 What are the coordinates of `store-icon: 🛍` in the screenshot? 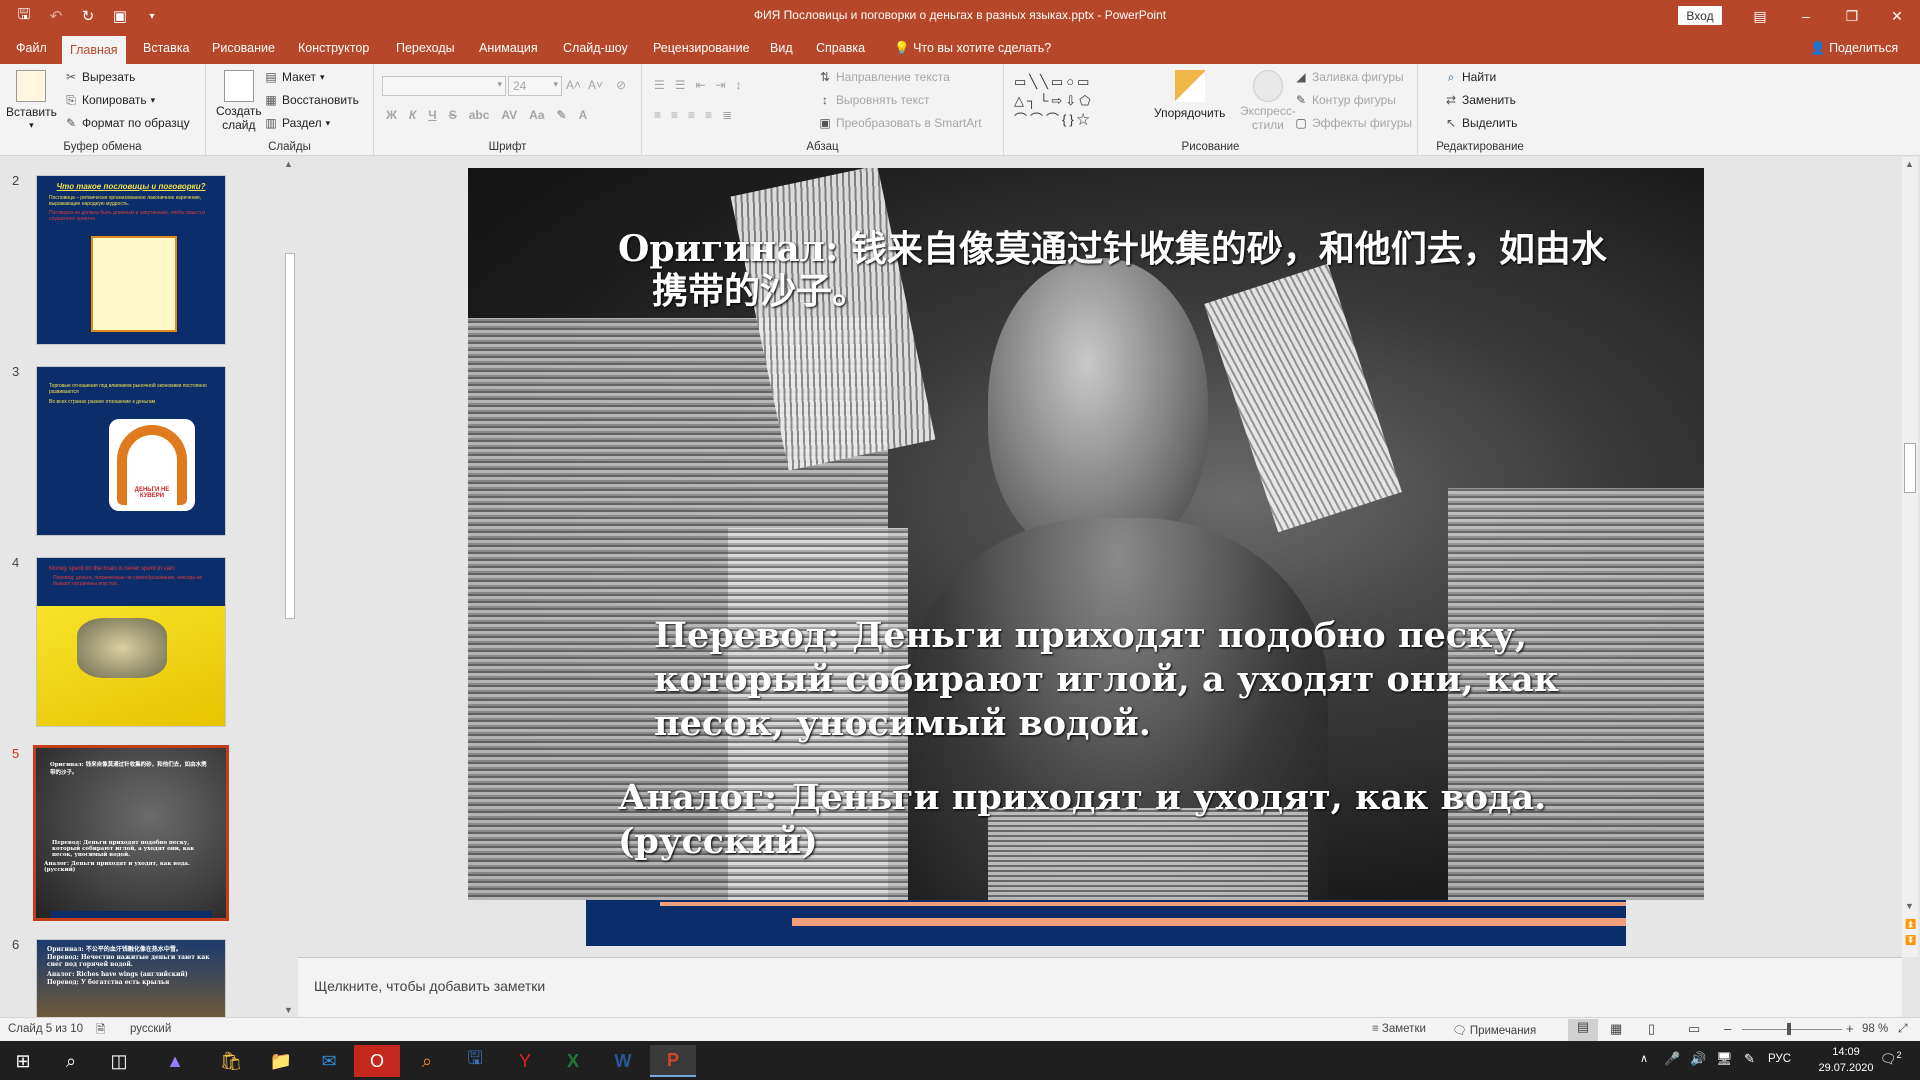 It's located at (231, 1061).